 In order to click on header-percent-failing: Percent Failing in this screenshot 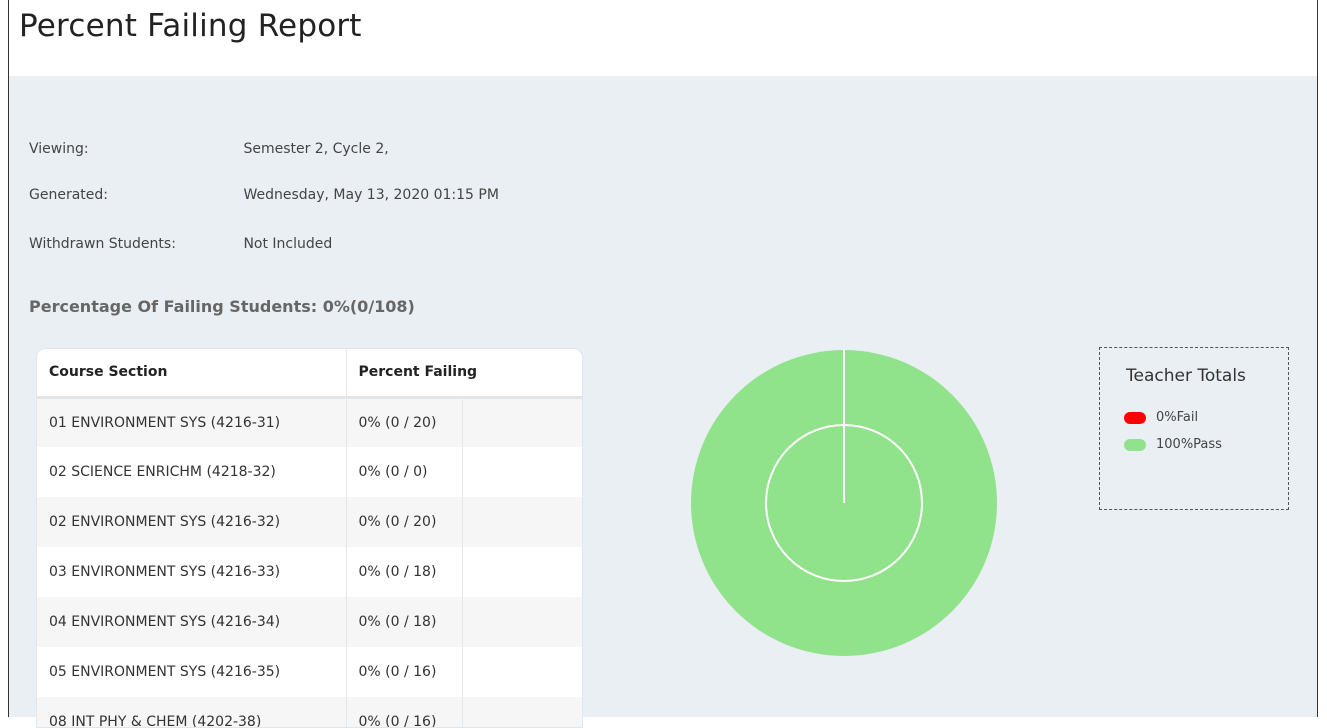, I will do `click(464, 374)`.